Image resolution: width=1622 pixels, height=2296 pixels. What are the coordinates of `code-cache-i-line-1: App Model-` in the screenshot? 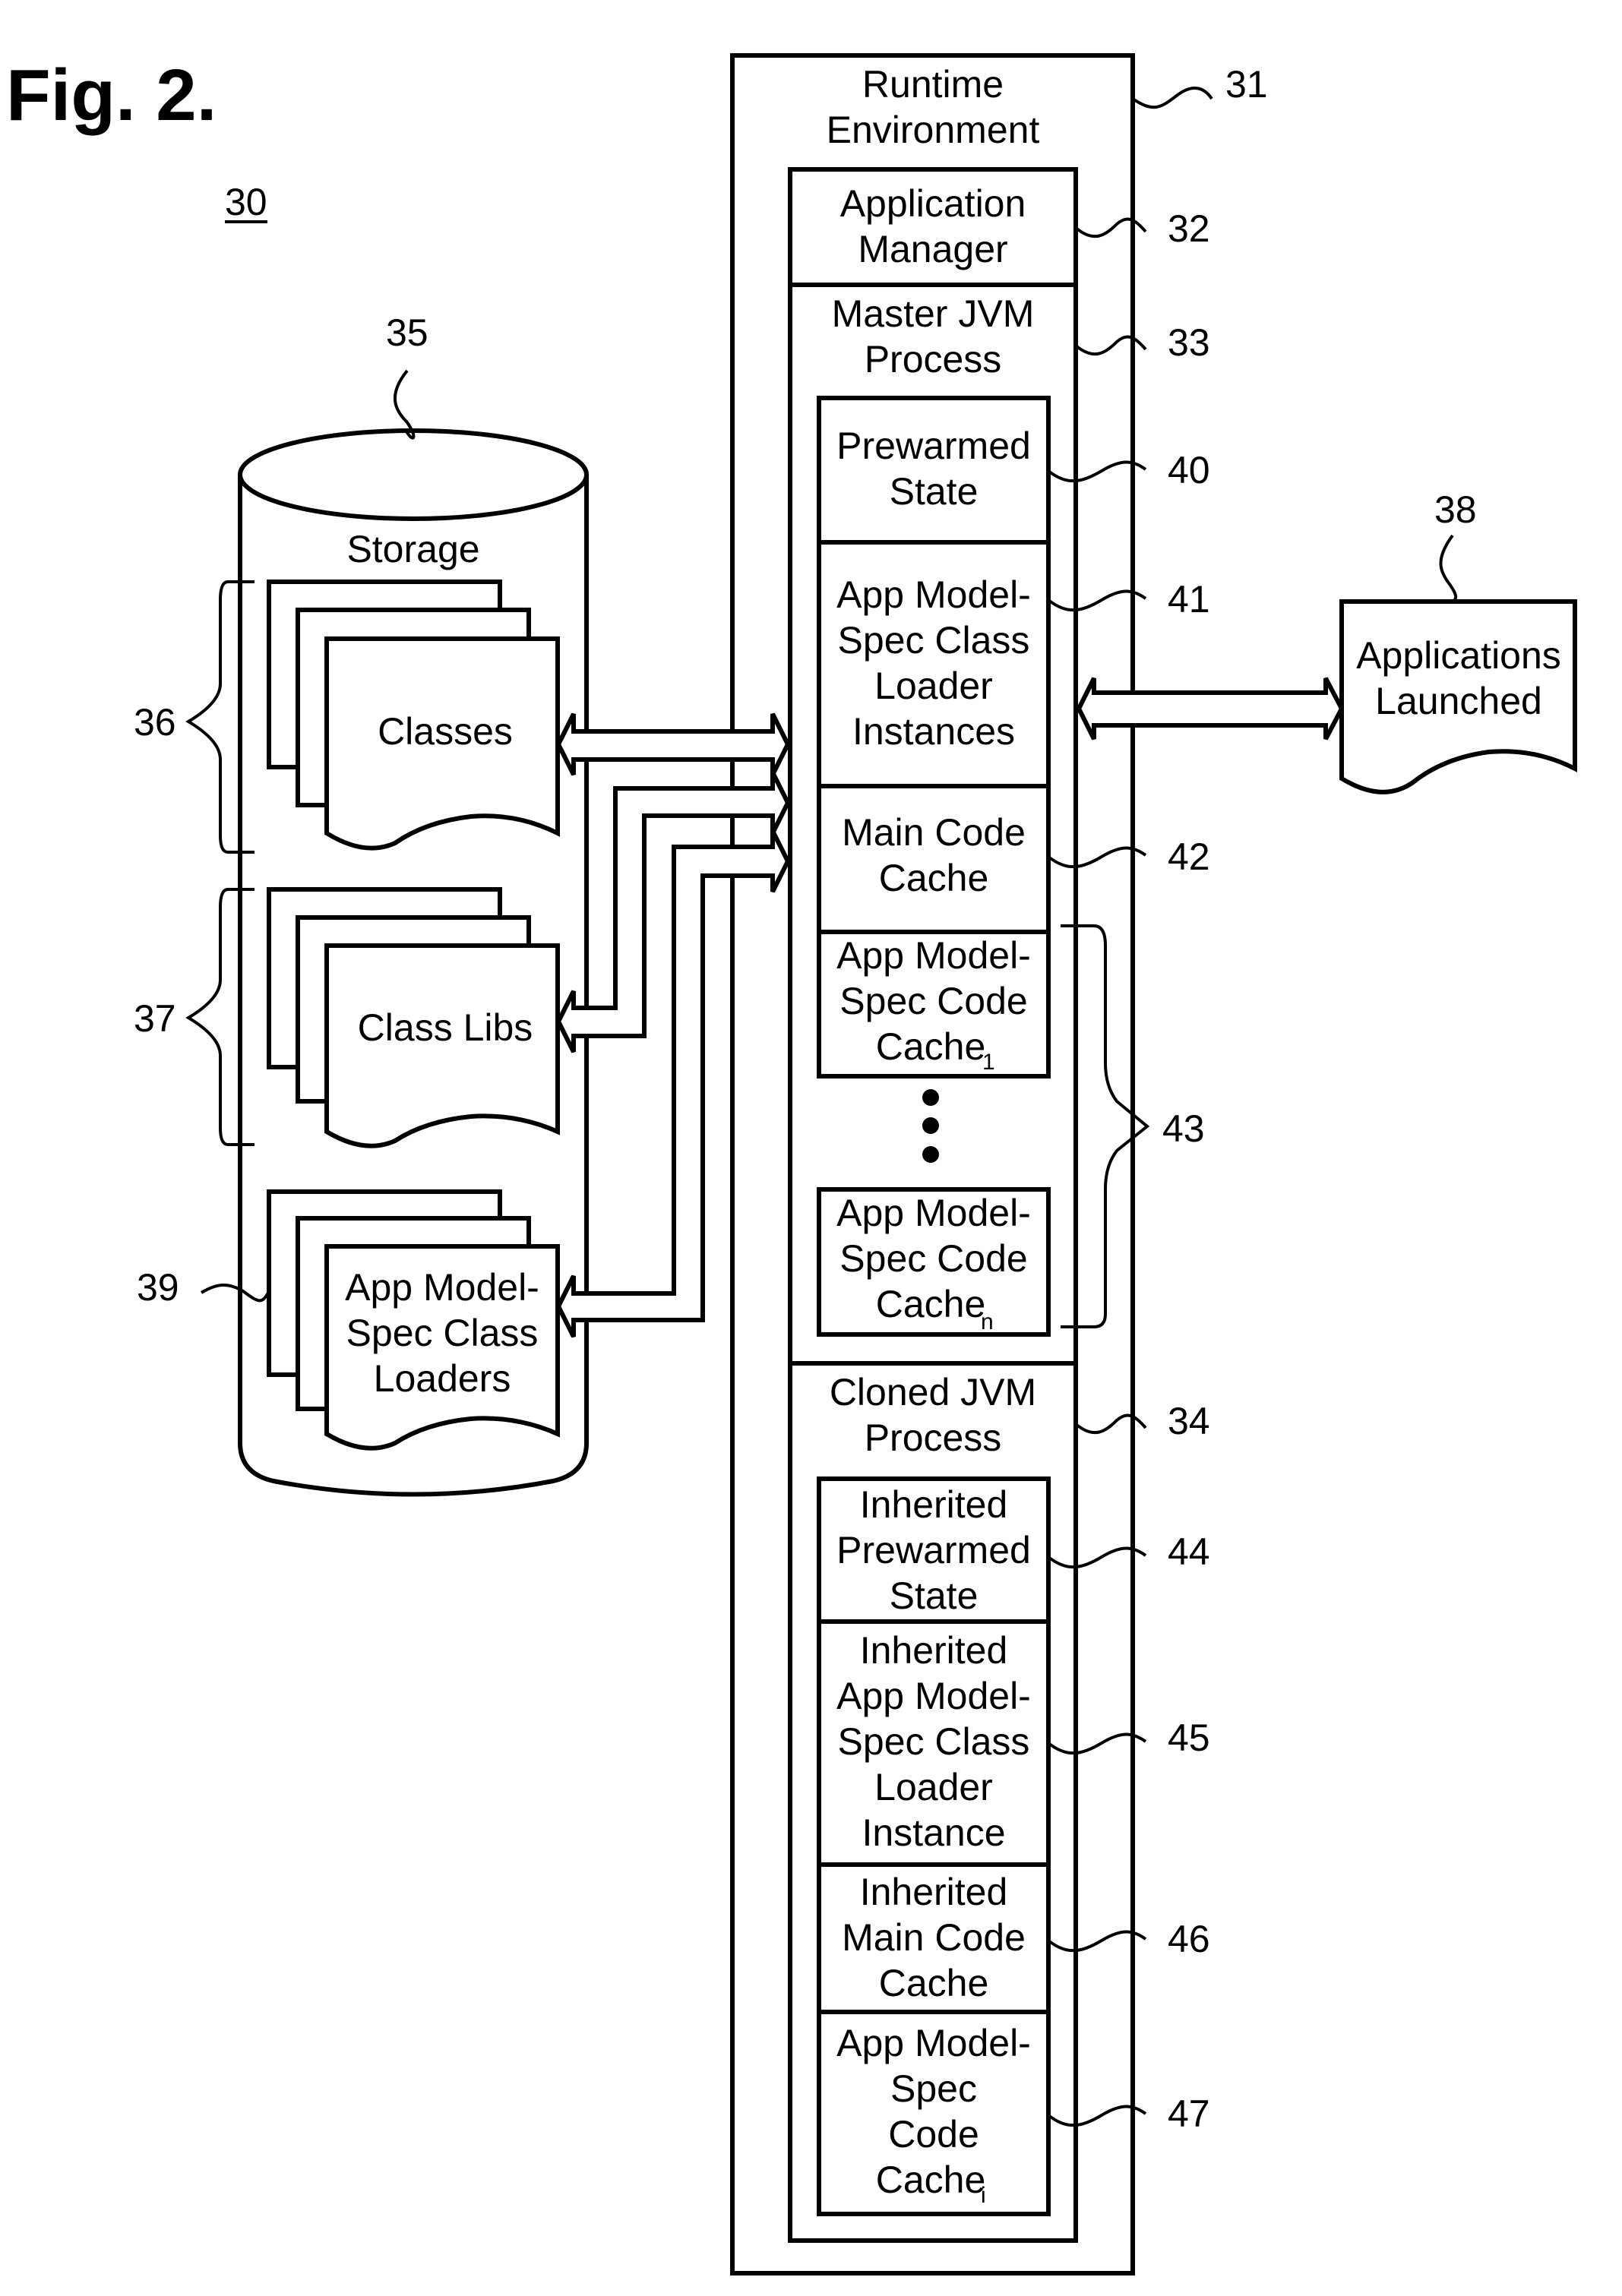 It's located at (933, 2043).